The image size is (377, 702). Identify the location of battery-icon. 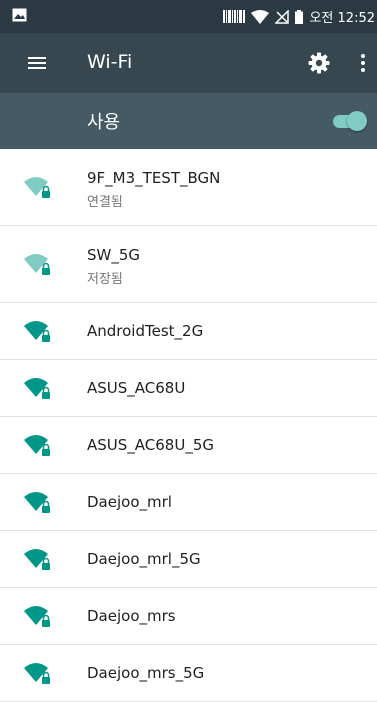
(299, 16).